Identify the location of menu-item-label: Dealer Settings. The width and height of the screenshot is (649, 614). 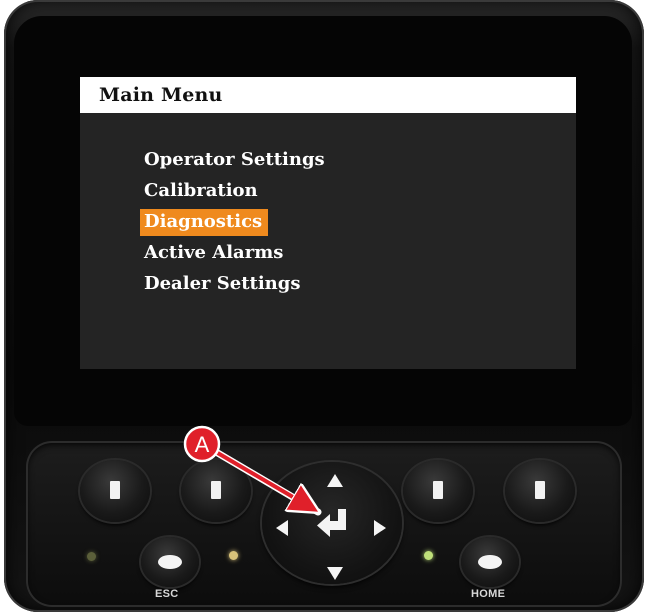
(222, 283).